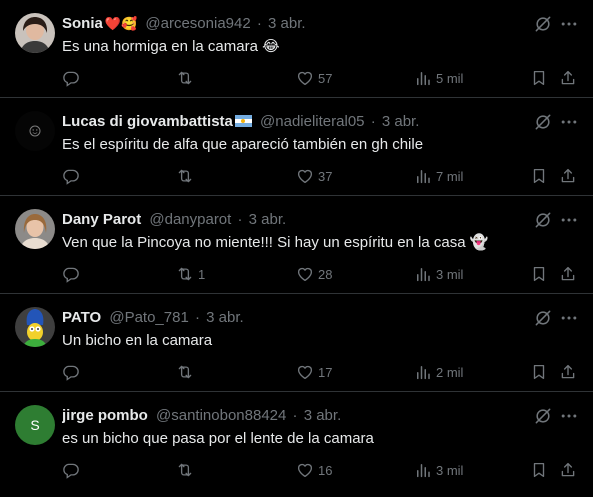  I want to click on argentina-flag-icon, so click(243, 121).